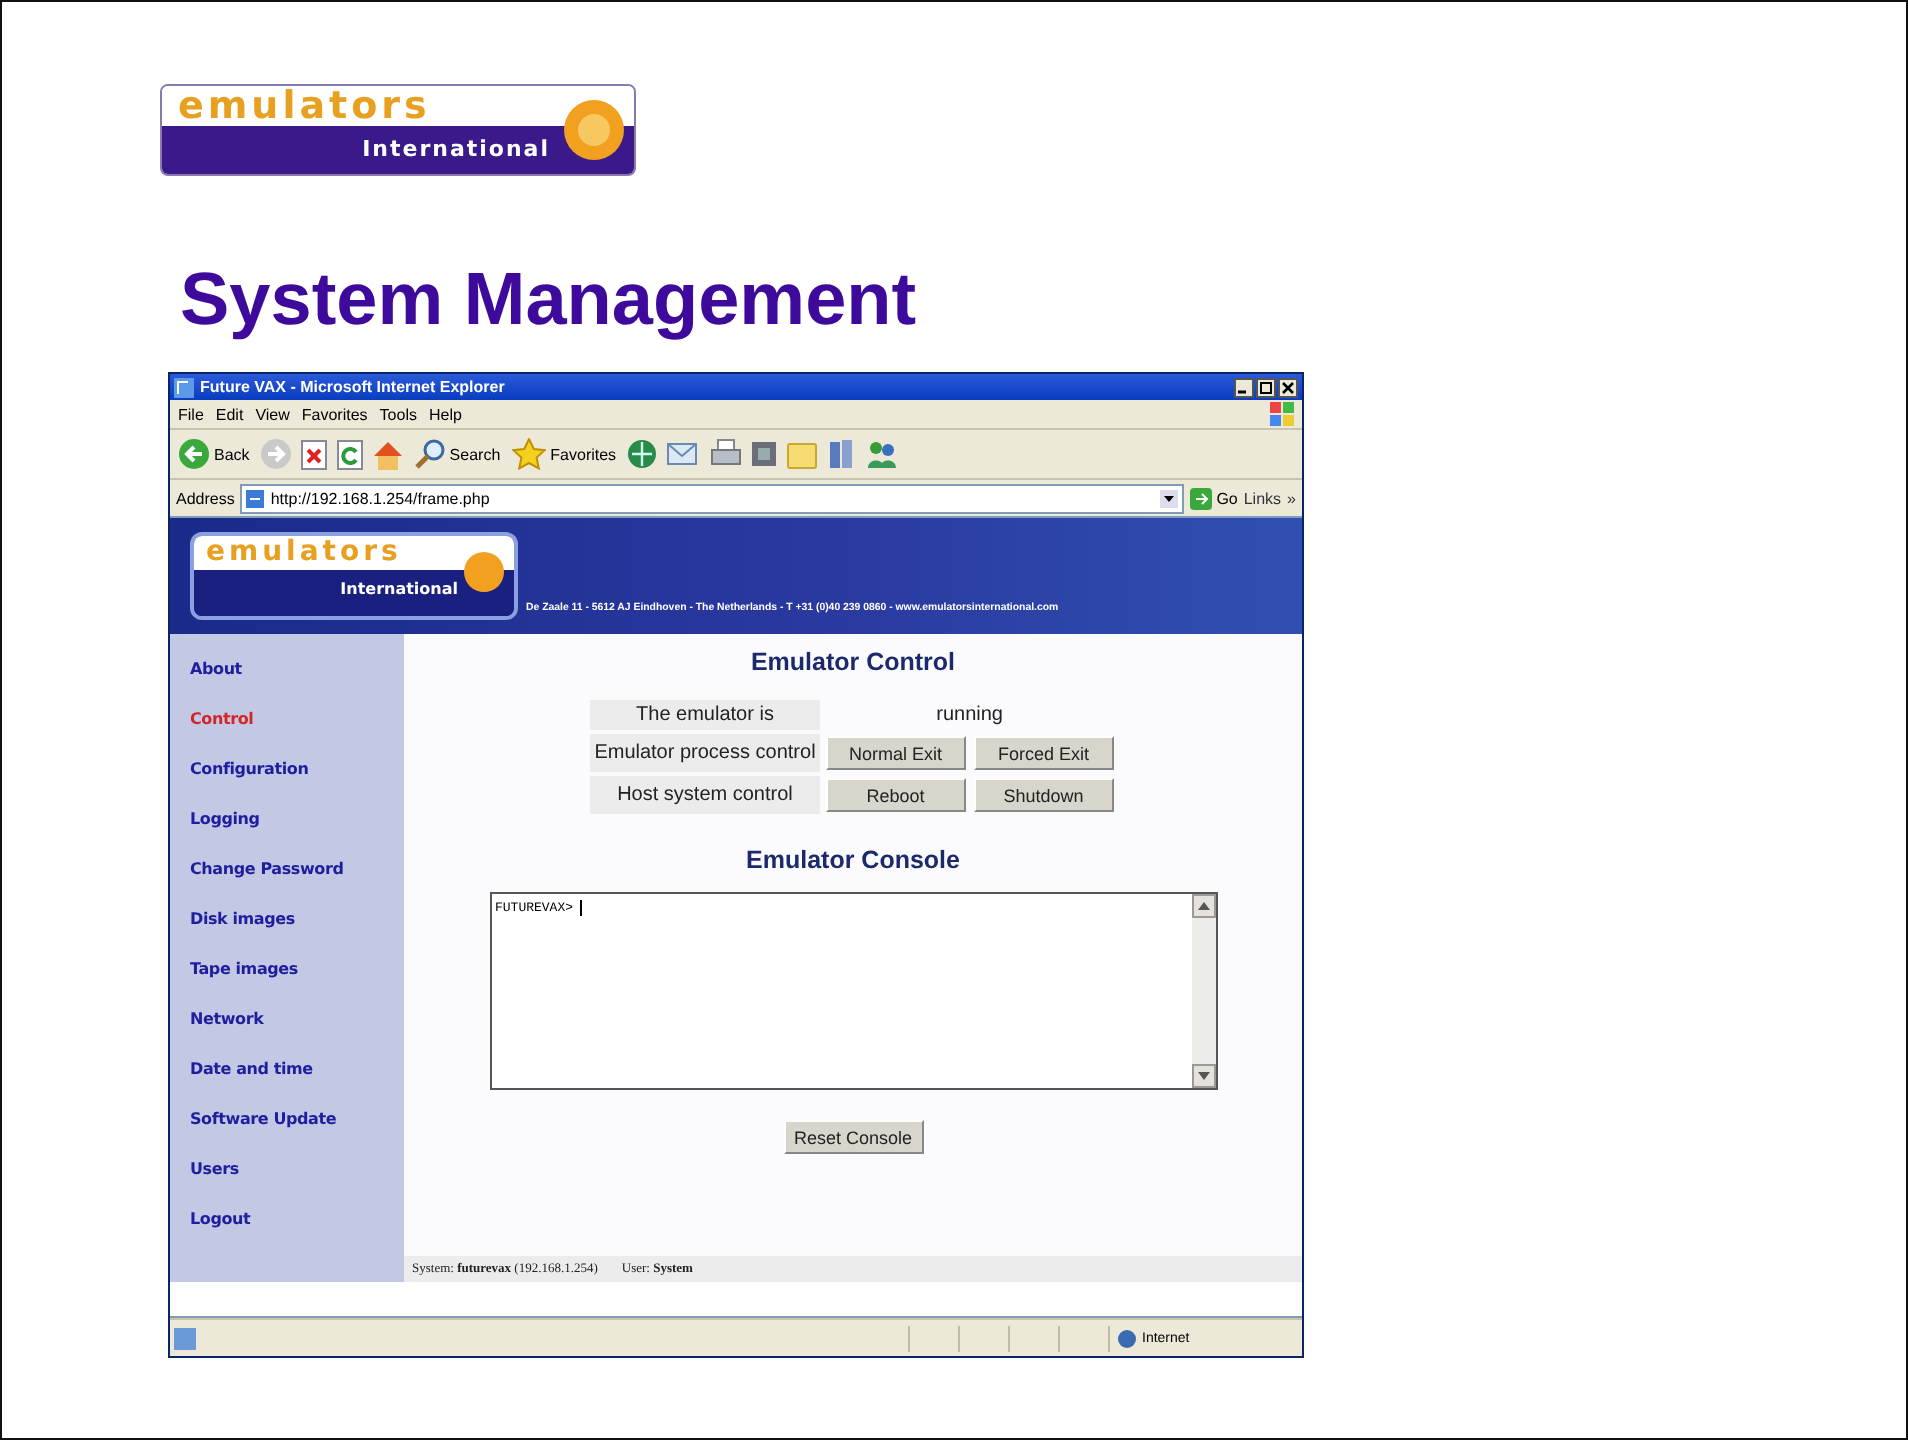 The height and width of the screenshot is (1440, 1908). I want to click on minimize-icon, so click(1244, 387).